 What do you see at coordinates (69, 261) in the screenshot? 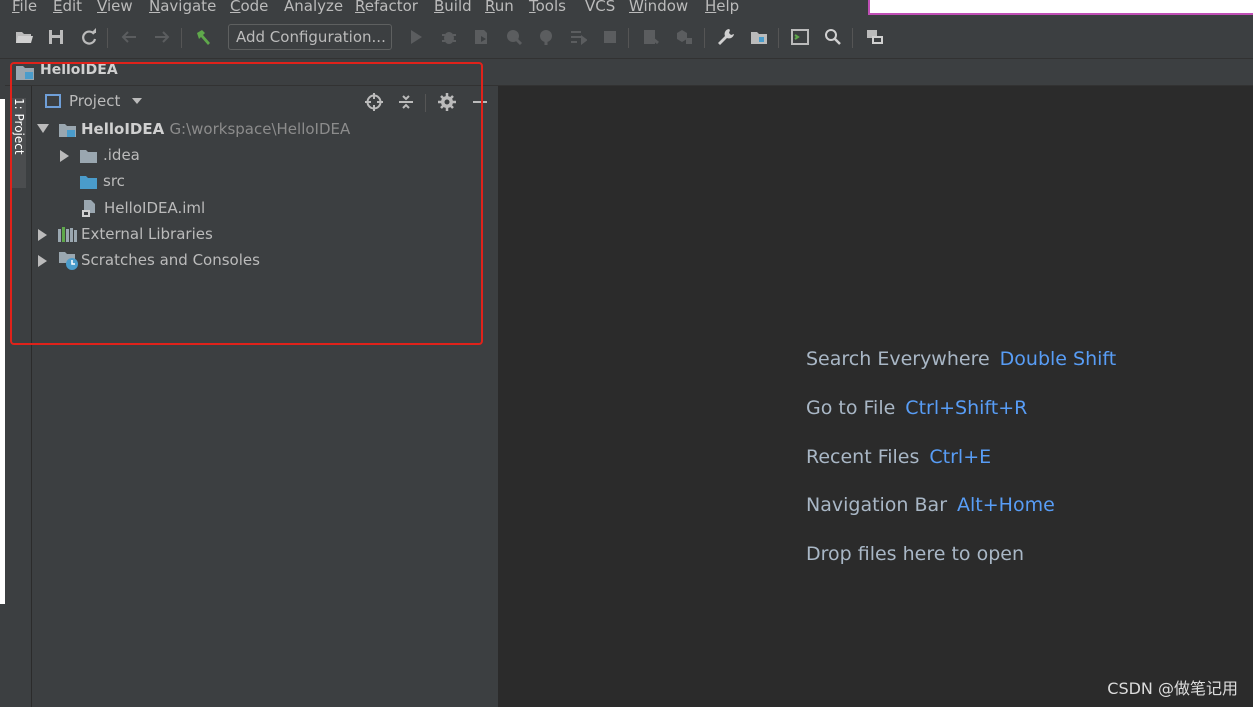
I see `scratches-icon` at bounding box center [69, 261].